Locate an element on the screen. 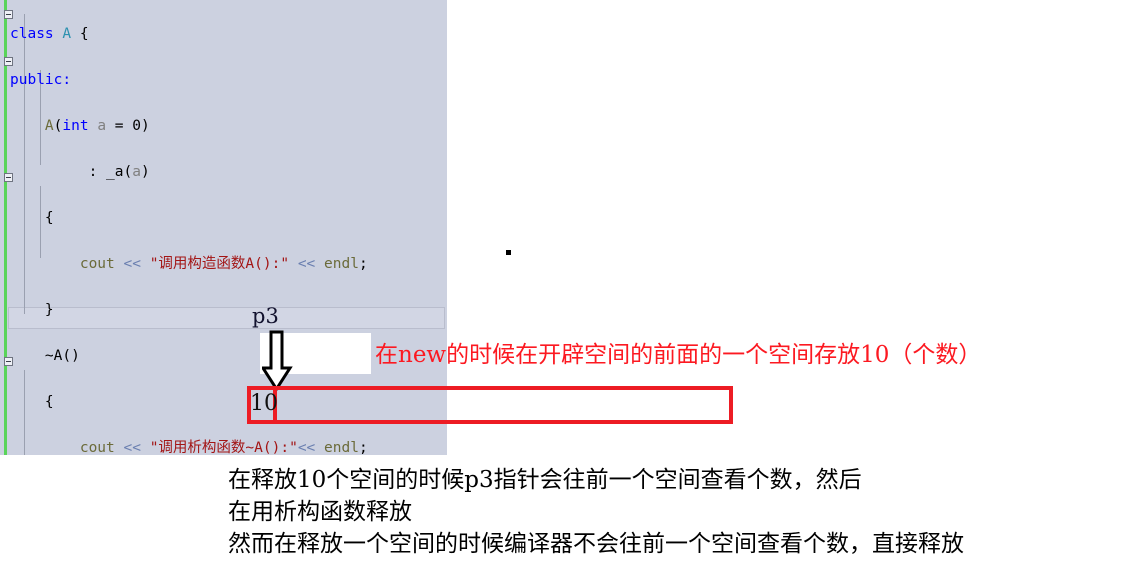 The image size is (1132, 578). code-line-10: cout << "调用析构函数~A():"<< endl; is located at coordinates (189, 446).